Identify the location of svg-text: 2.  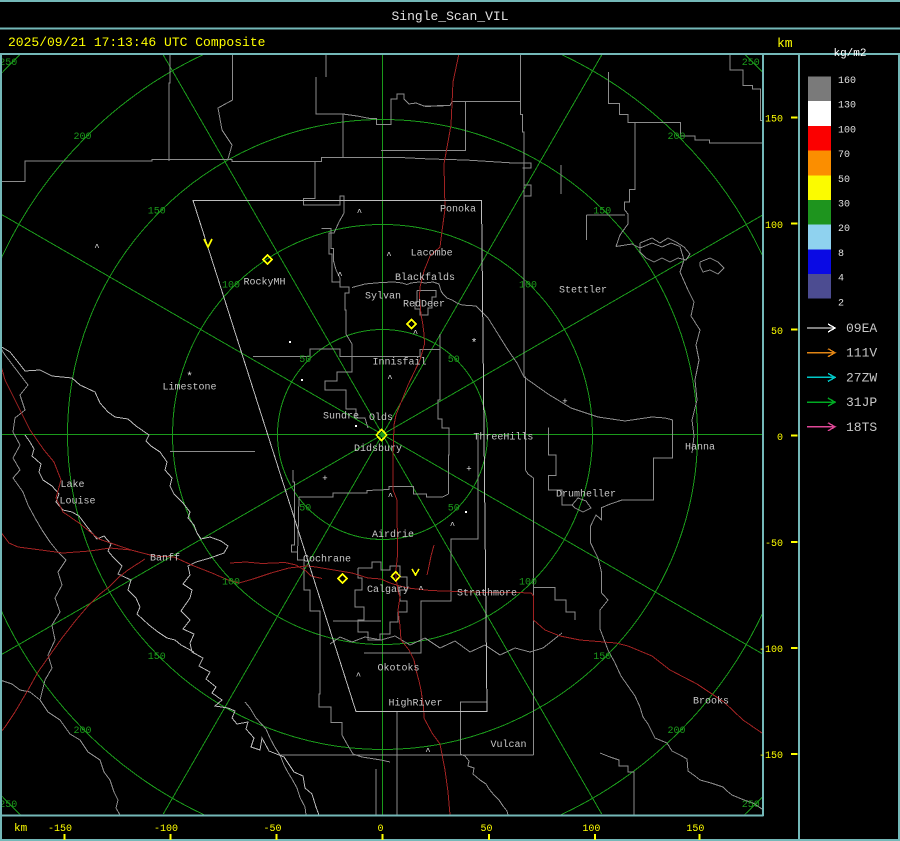
(841, 303).